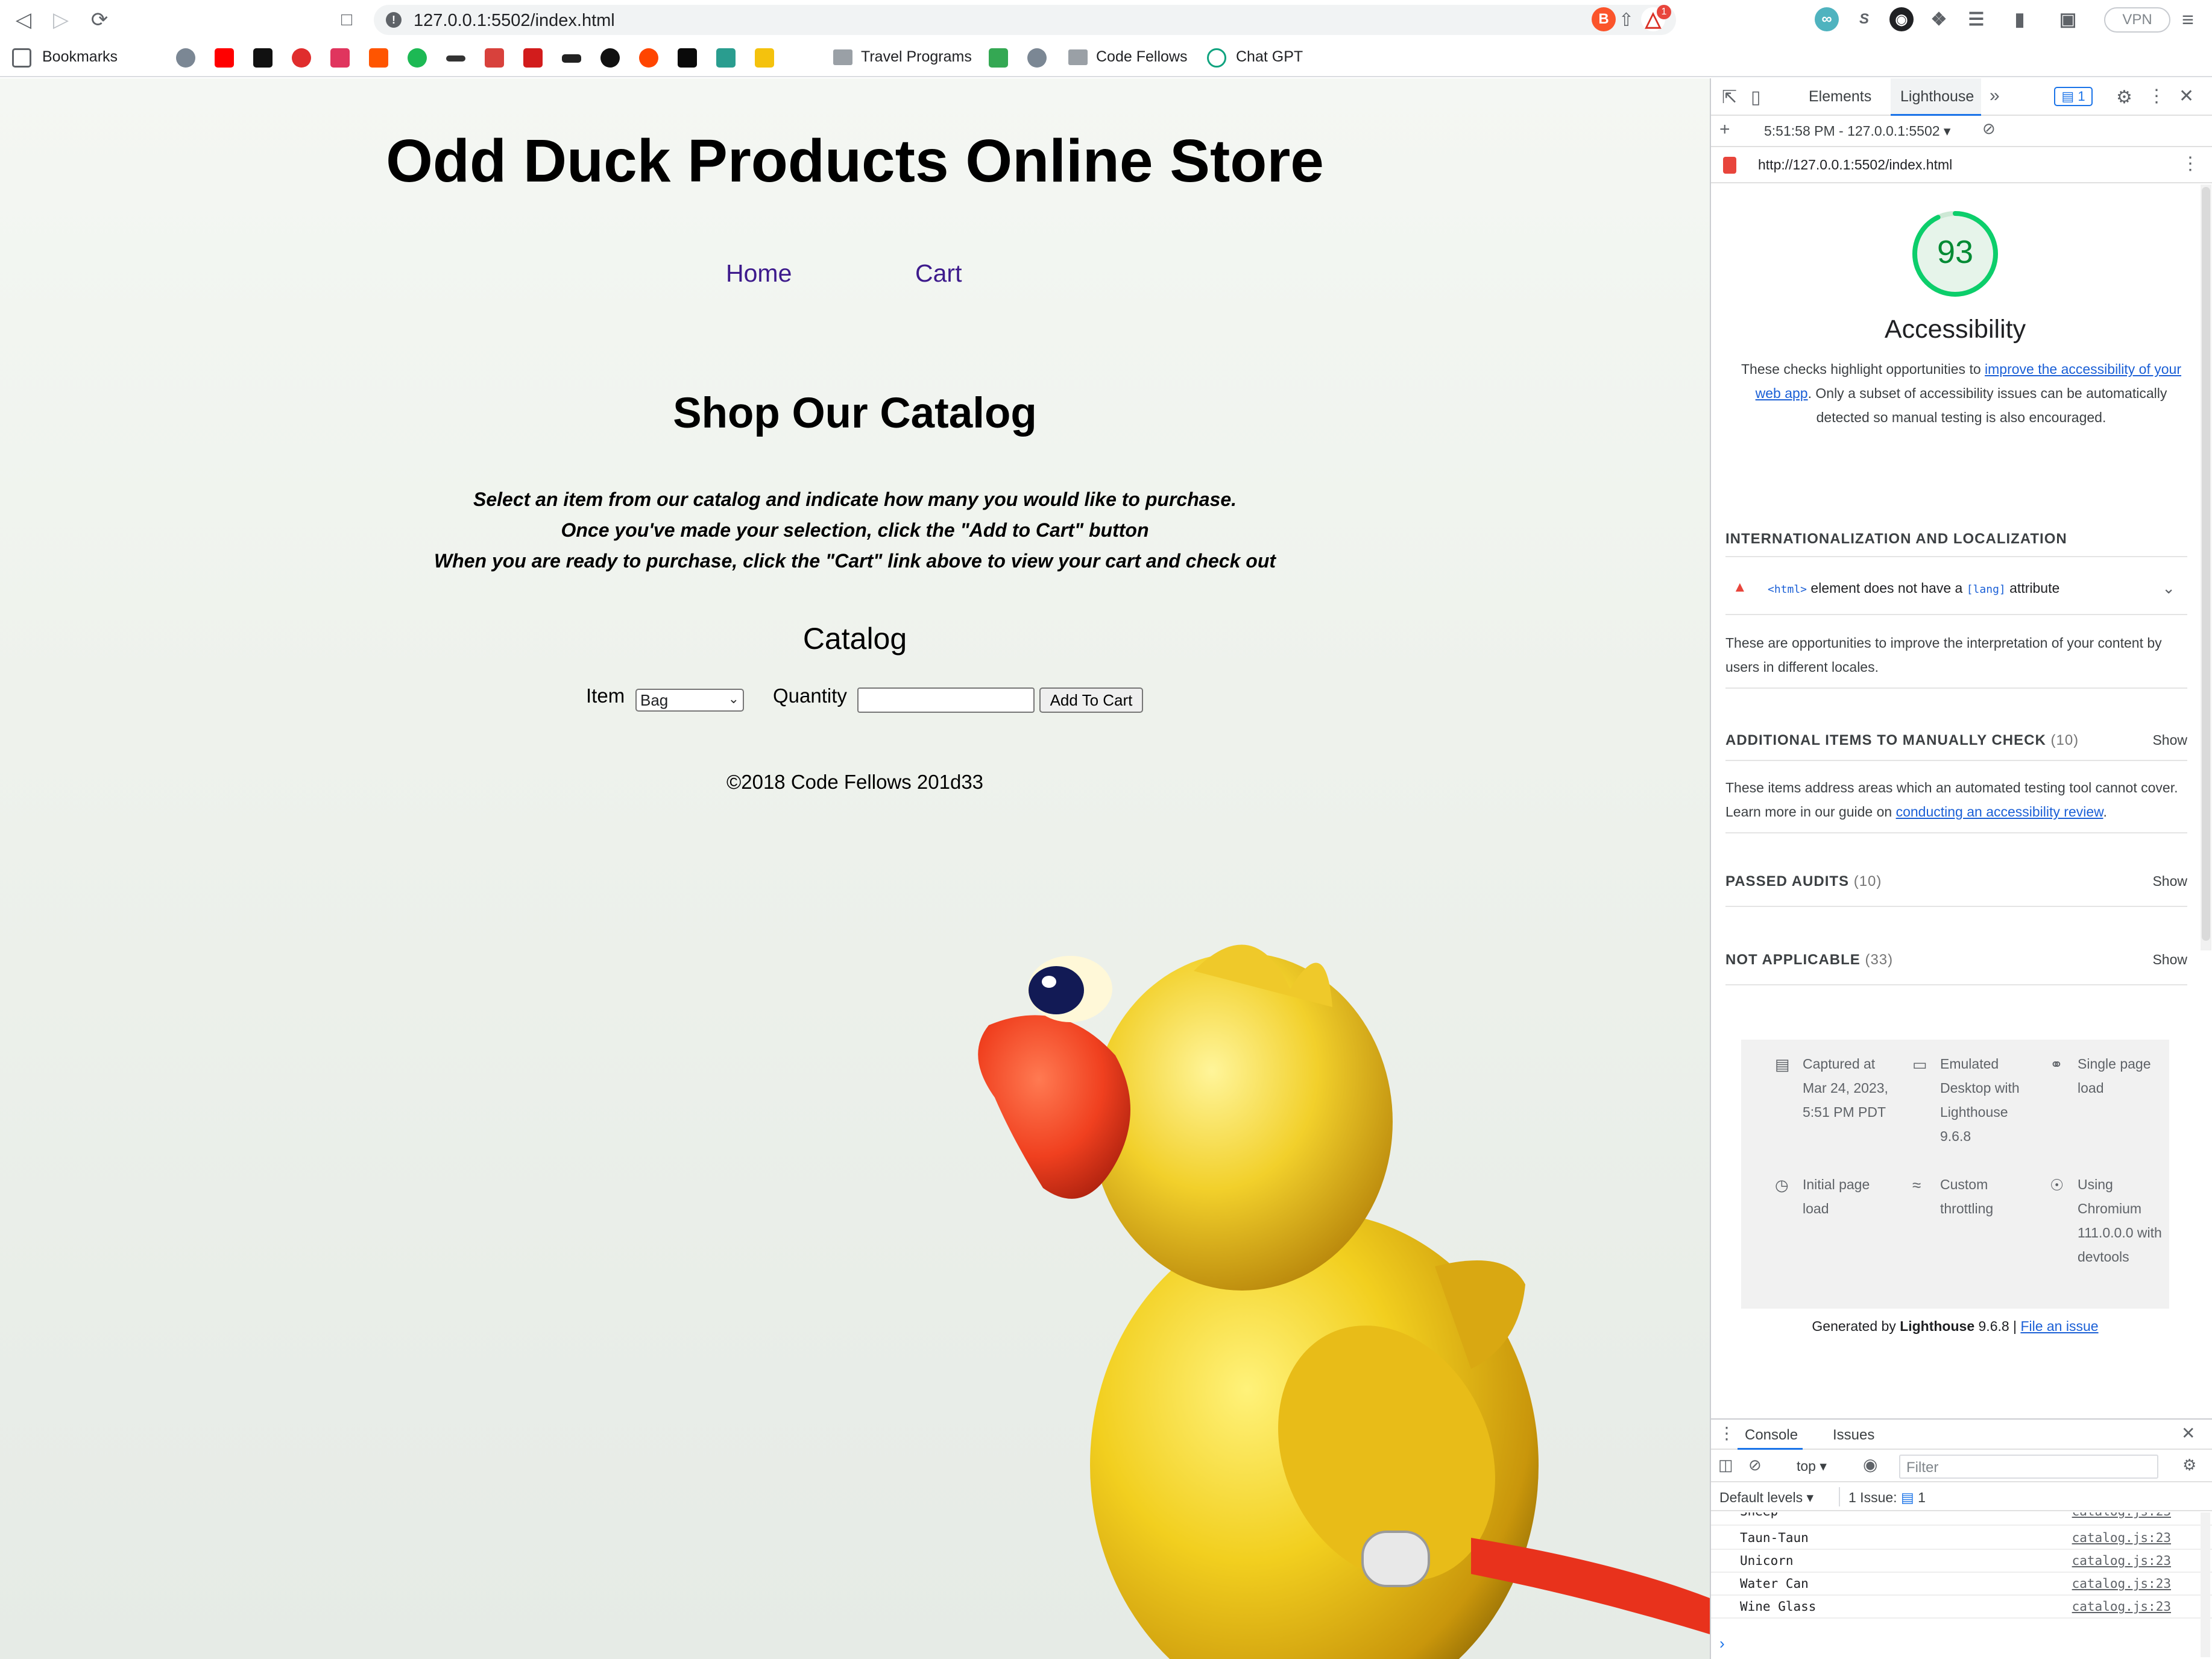 The height and width of the screenshot is (1659, 2212). I want to click on drawer-close-icon: ✕, so click(2188, 1433).